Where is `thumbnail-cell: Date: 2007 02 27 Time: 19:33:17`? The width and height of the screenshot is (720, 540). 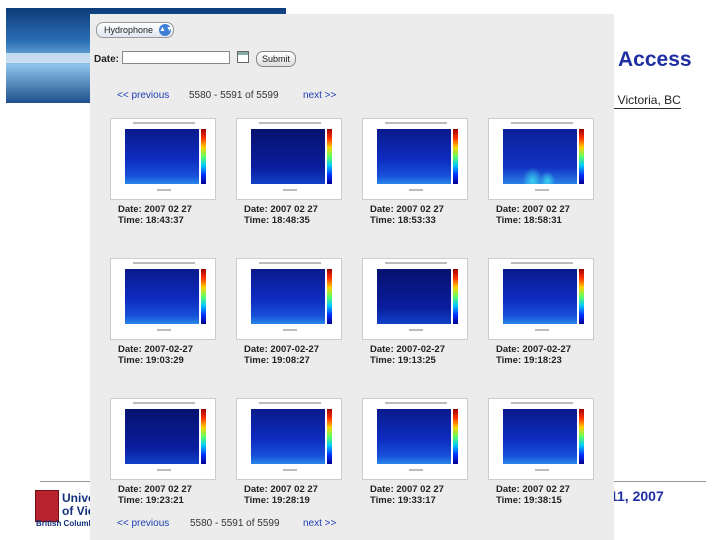
thumbnail-cell: Date: 2007 02 27 Time: 19:33:17 is located at coordinates (424, 468).